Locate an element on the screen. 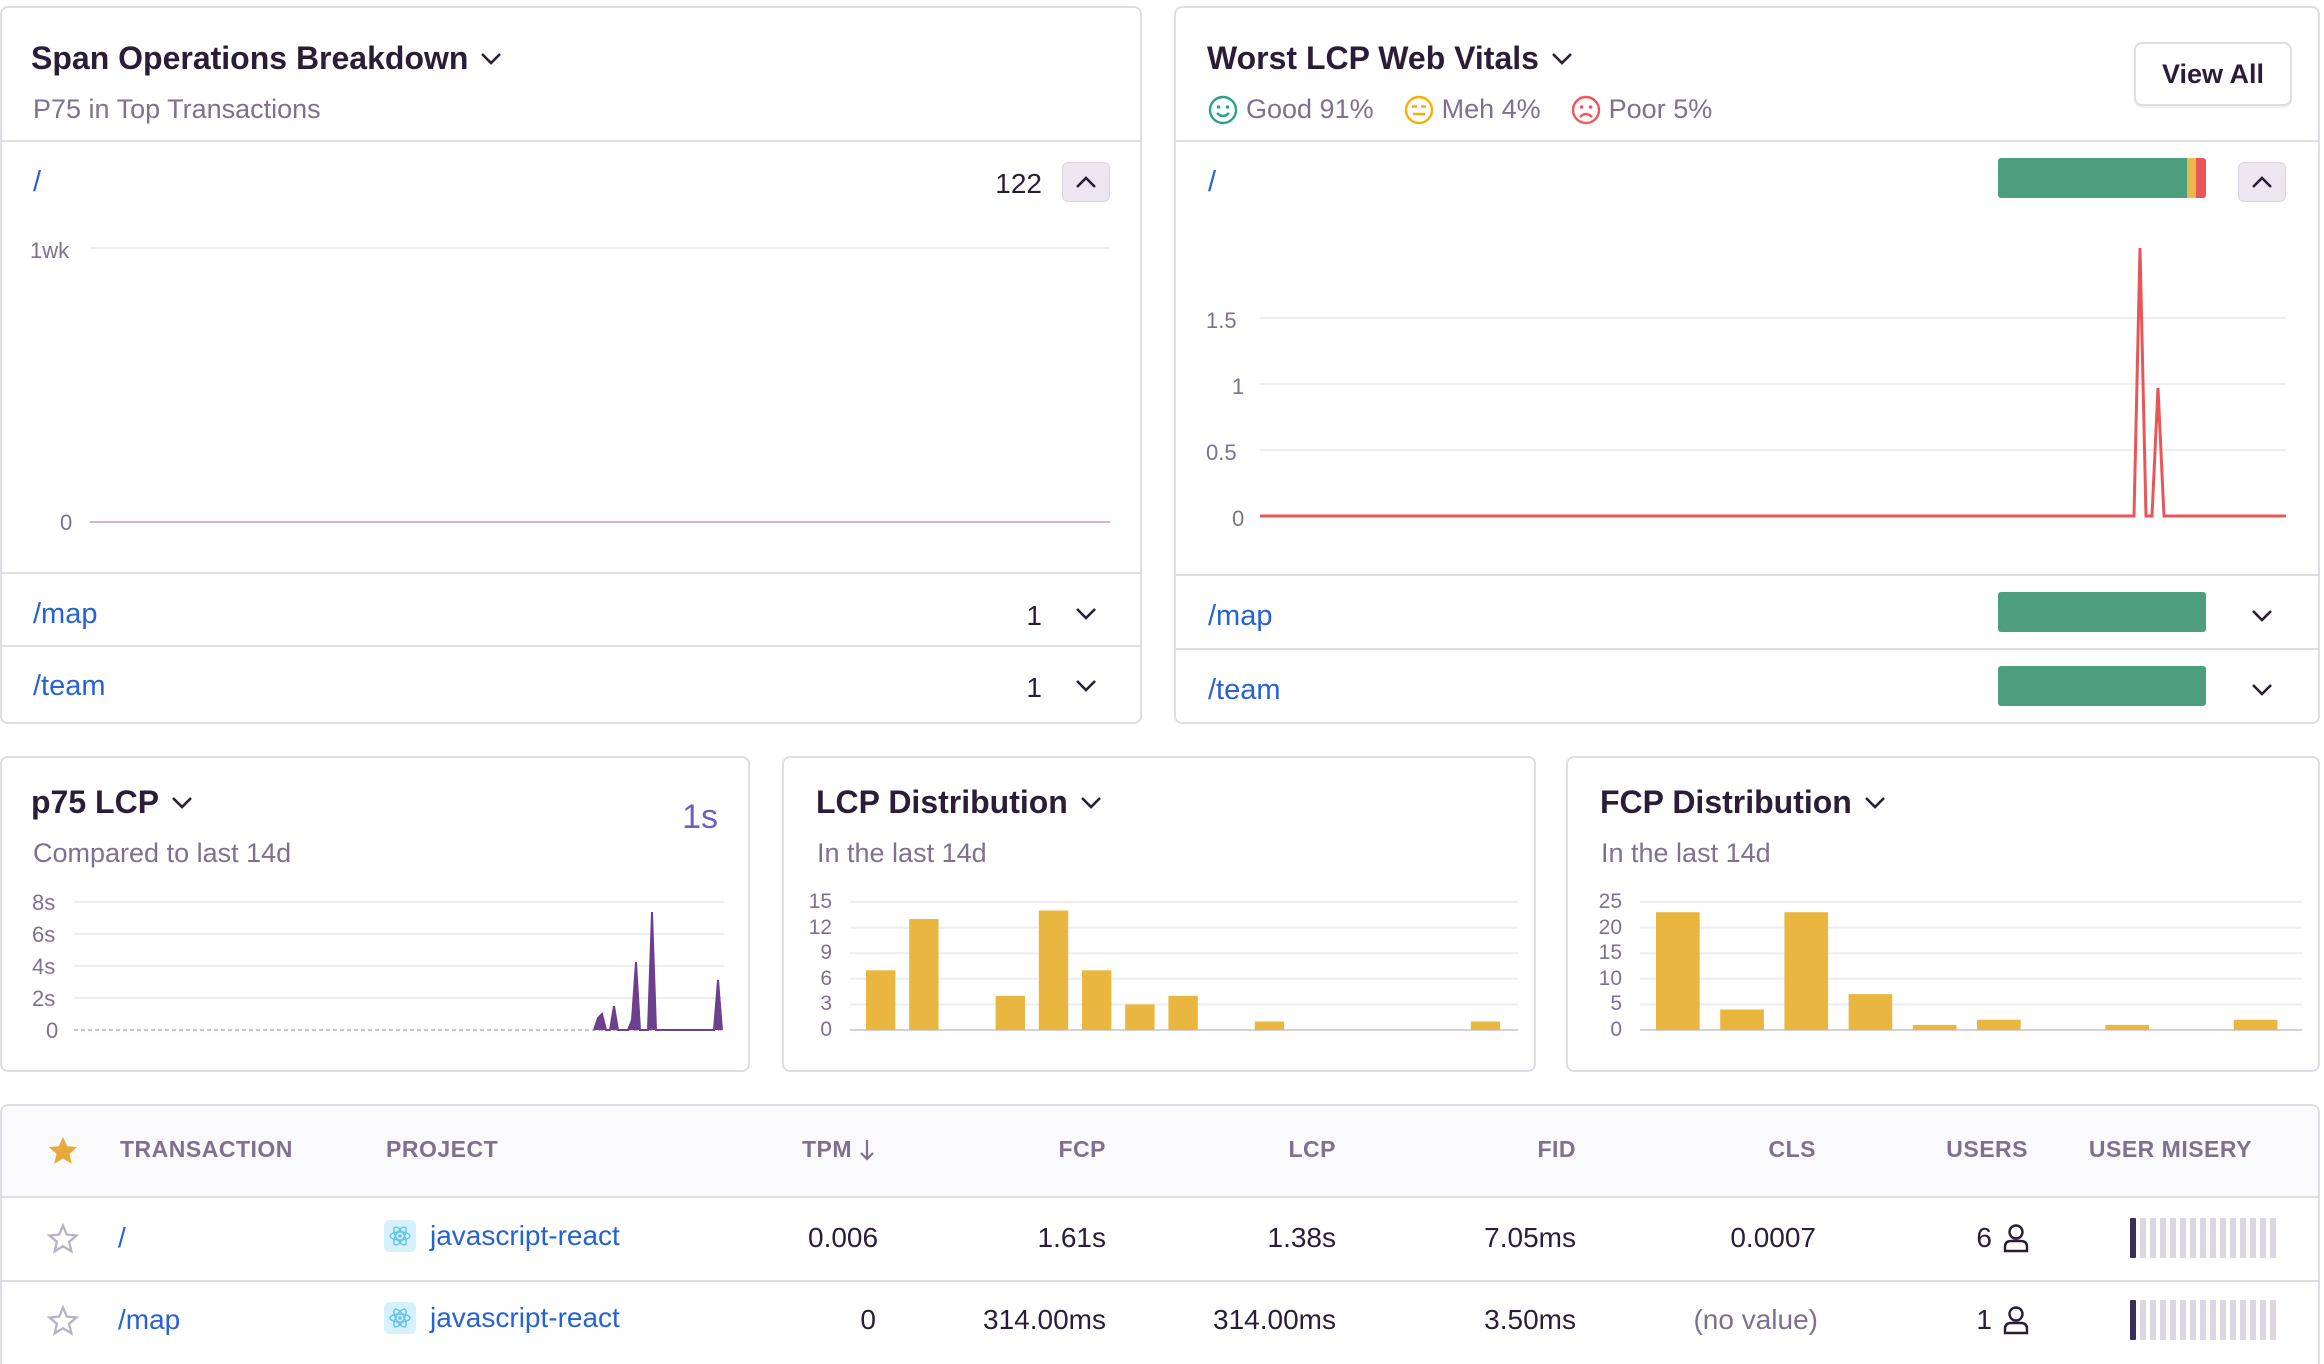 This screenshot has width=2324, height=1364. legend-meh: Meh 4% is located at coordinates (1472, 109).